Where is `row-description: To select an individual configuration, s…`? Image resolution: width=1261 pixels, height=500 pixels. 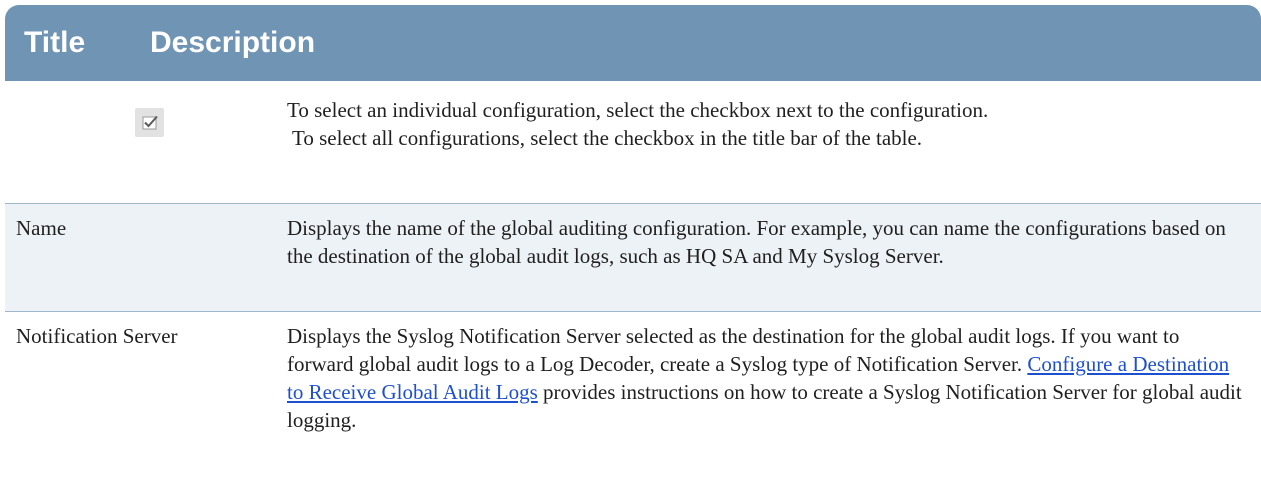 row-description: To select an individual configuration, s… is located at coordinates (767, 124).